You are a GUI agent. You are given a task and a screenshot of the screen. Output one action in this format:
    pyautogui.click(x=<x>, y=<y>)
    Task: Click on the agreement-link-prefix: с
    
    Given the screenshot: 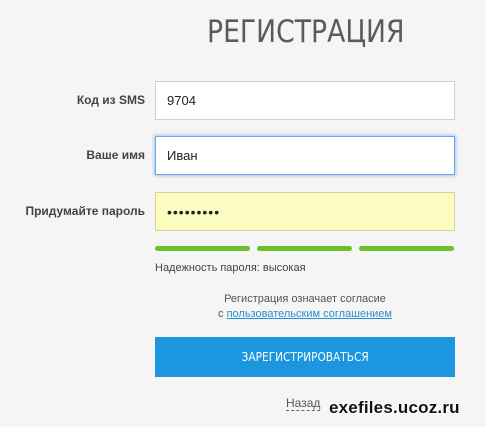 What is the action you would take?
    pyautogui.click(x=221, y=314)
    